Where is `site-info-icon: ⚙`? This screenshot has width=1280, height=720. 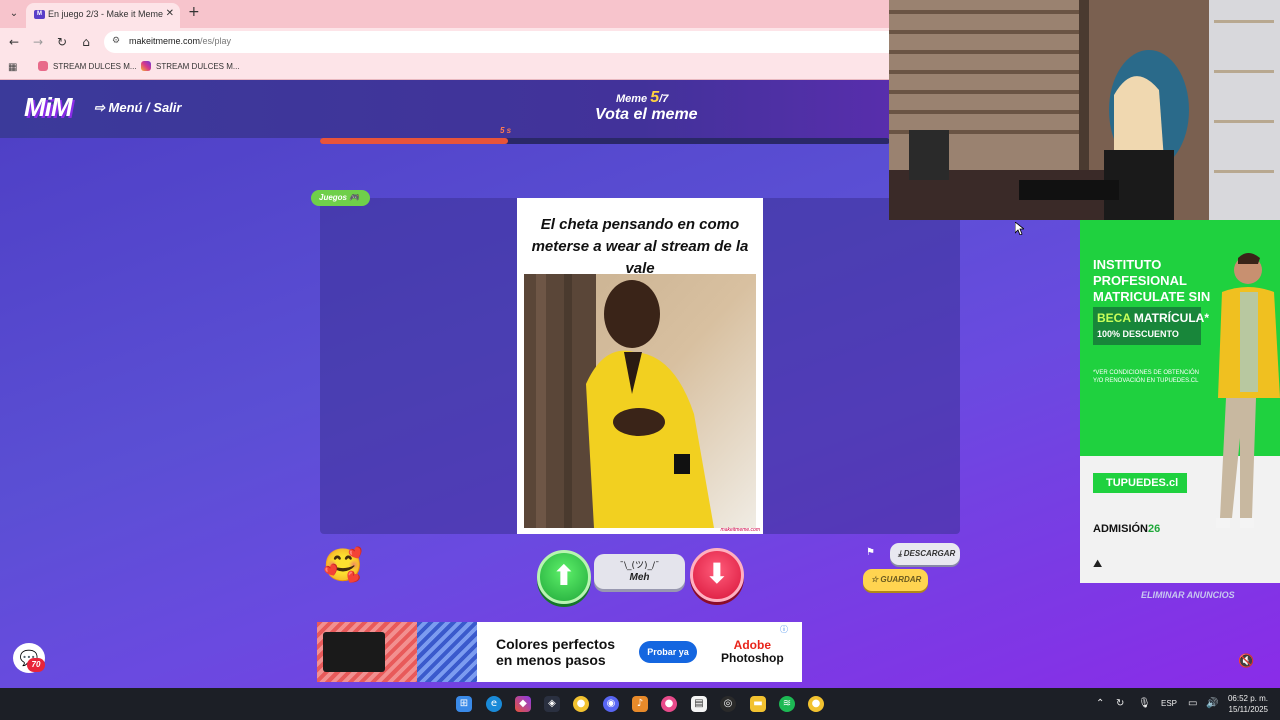 site-info-icon: ⚙ is located at coordinates (118, 42).